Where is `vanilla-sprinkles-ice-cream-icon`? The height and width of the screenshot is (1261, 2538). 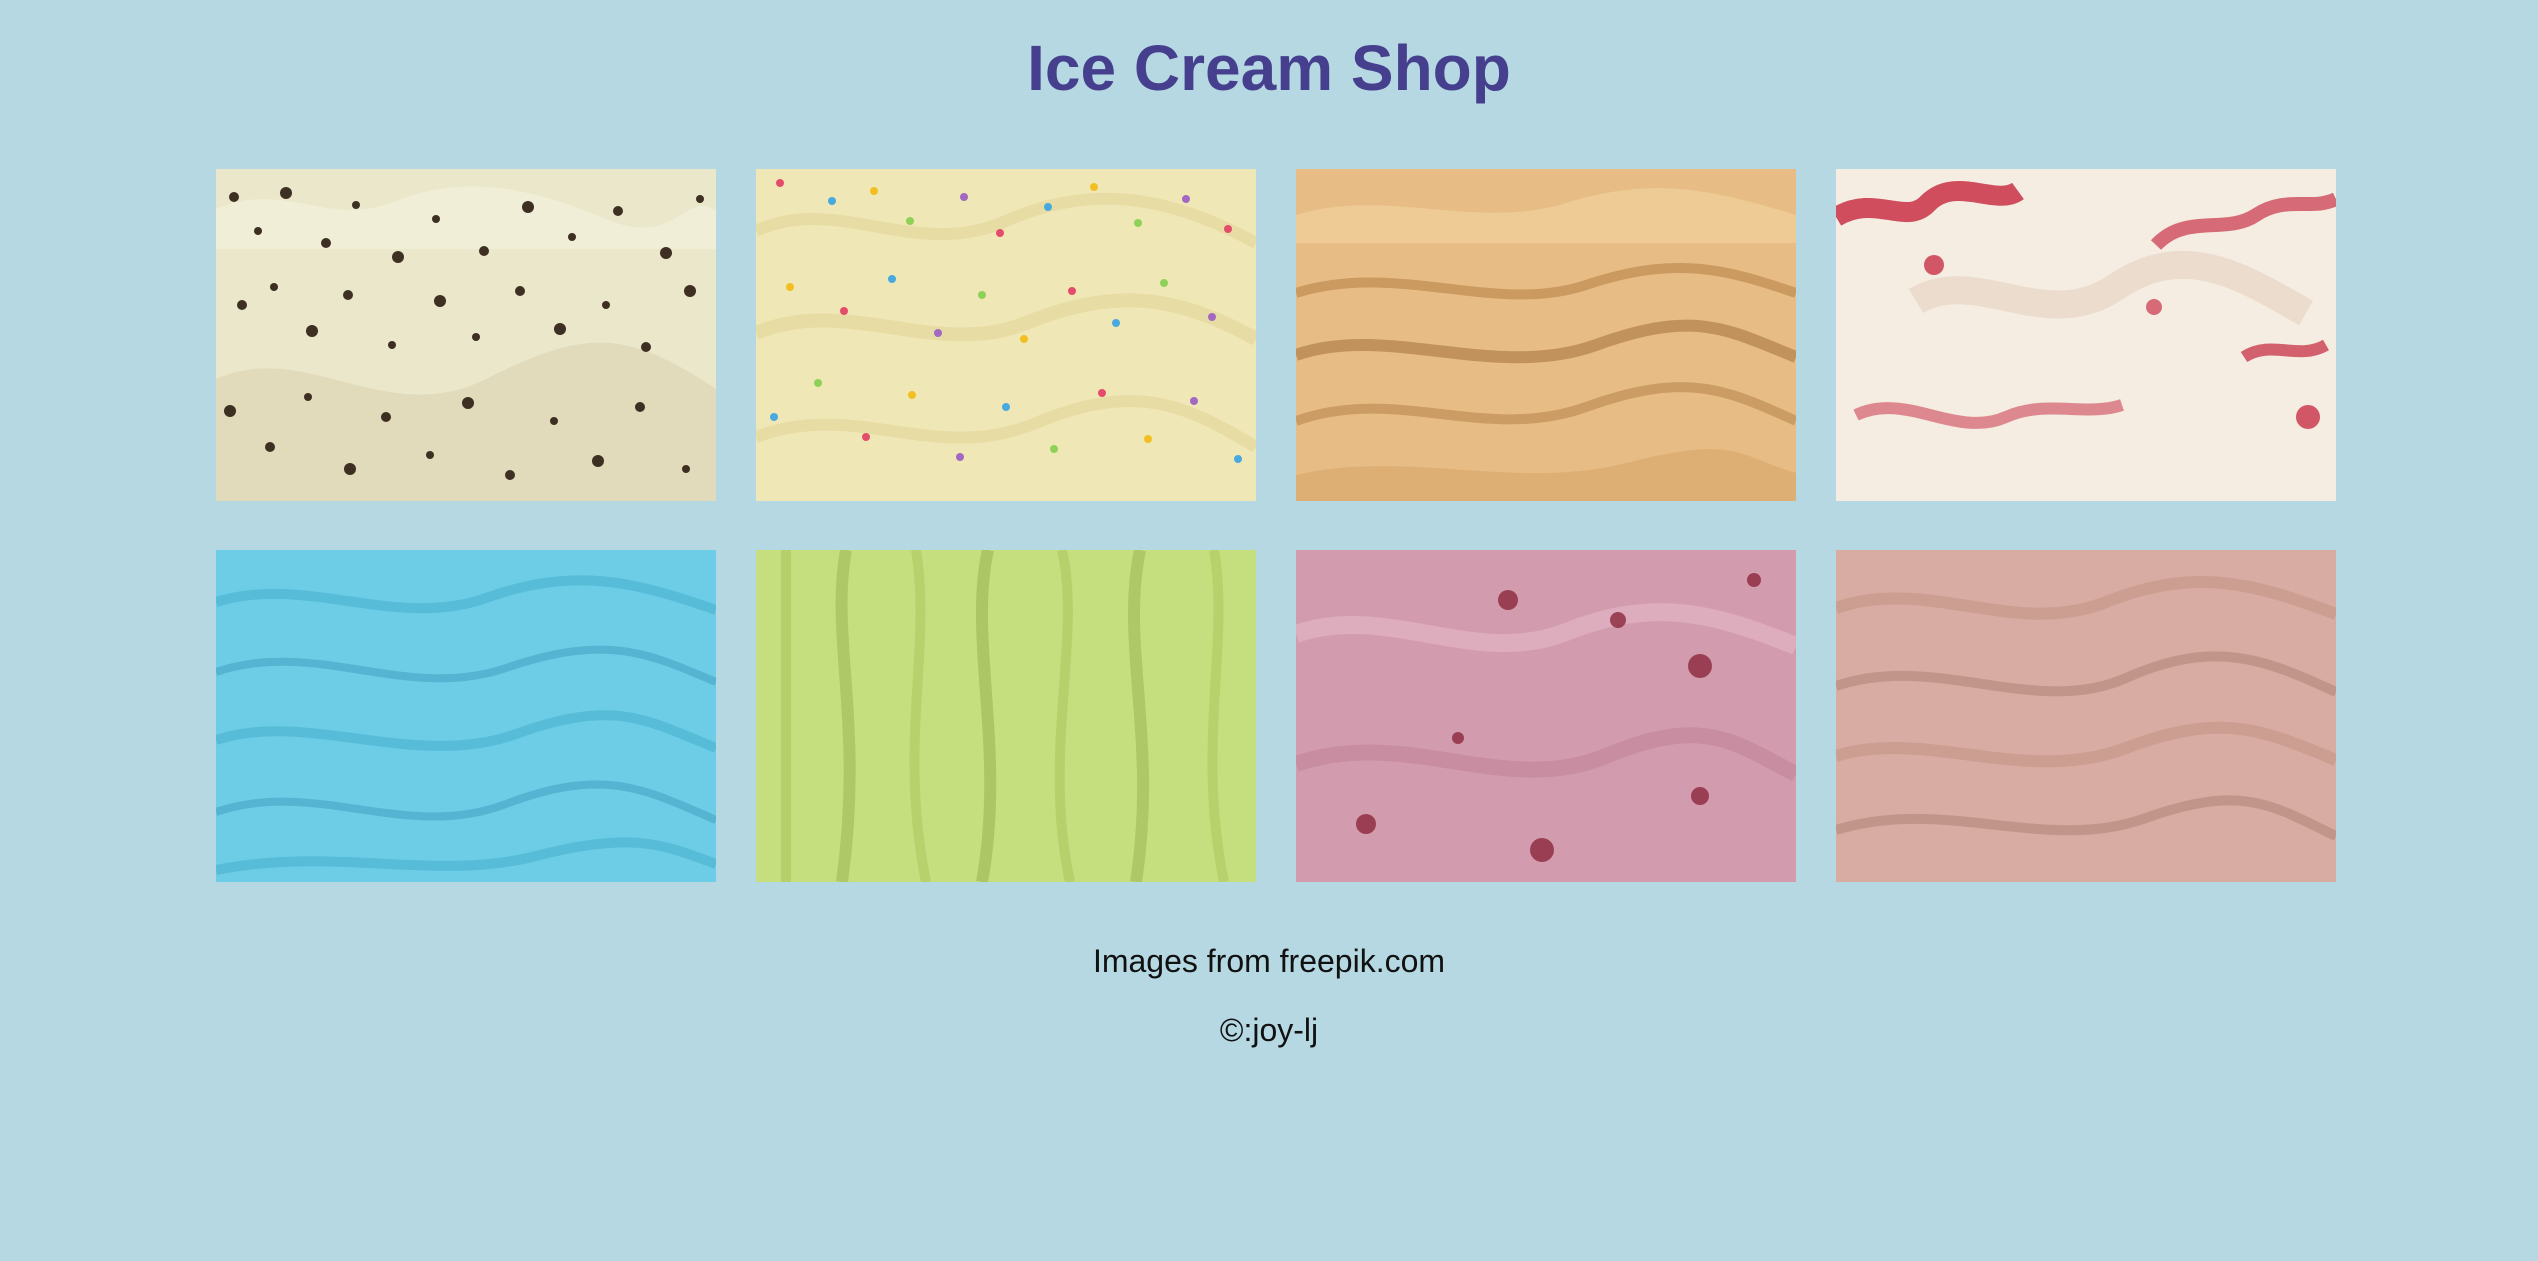
vanilla-sprinkles-ice-cream-icon is located at coordinates (1006, 335).